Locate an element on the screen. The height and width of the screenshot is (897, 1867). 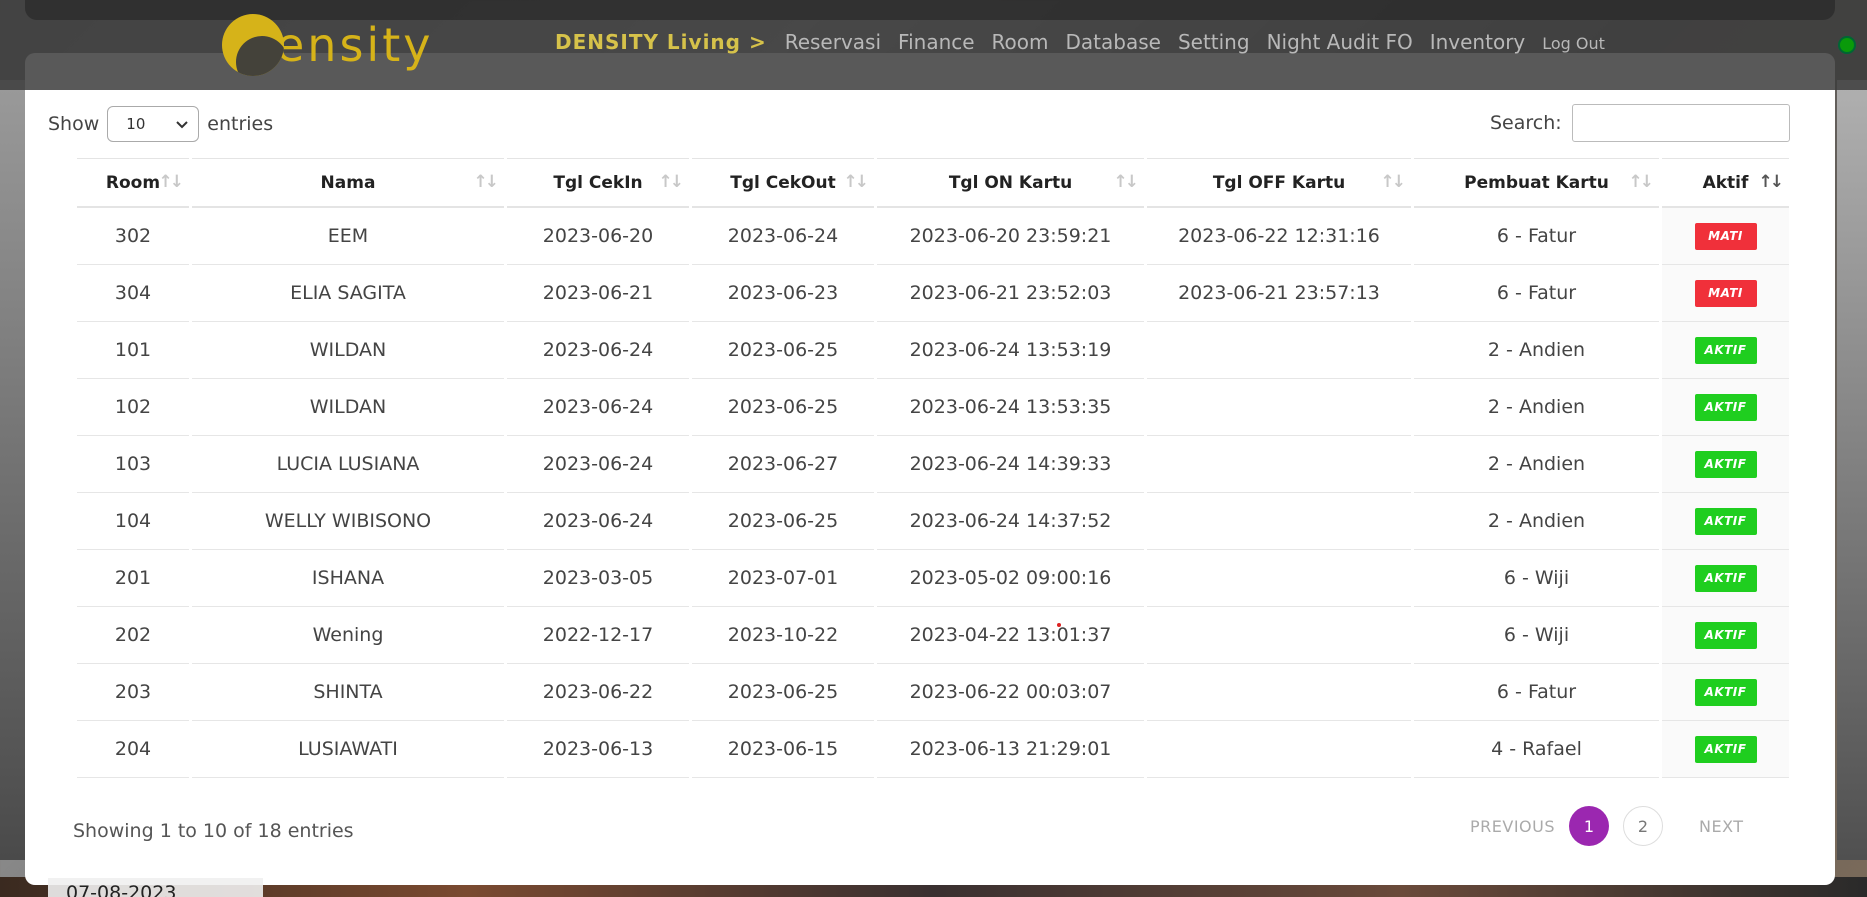
cell-room: 304 is located at coordinates (133, 293).